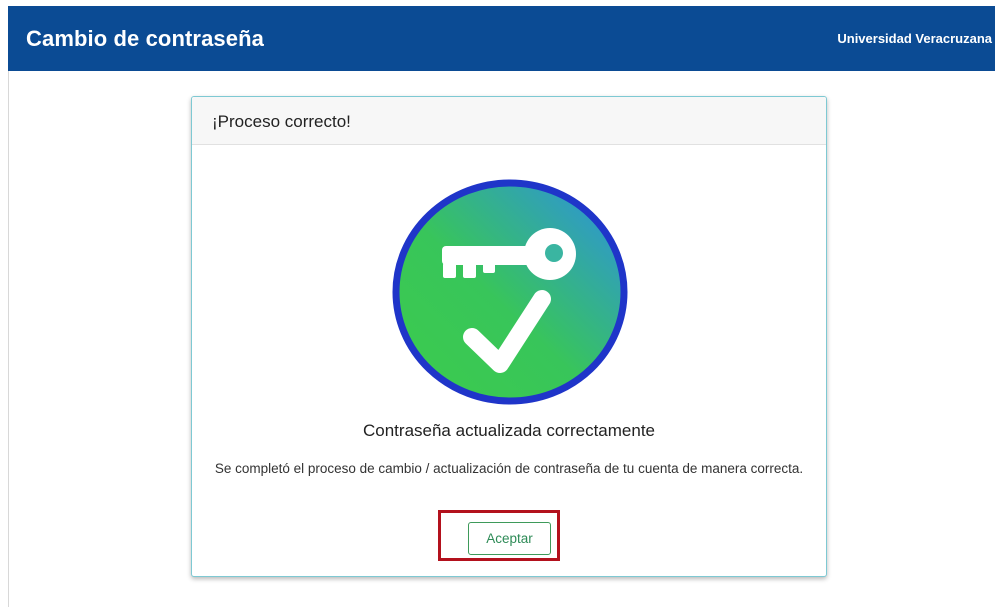  Describe the element at coordinates (8, 339) in the screenshot. I see `left-divider` at that location.